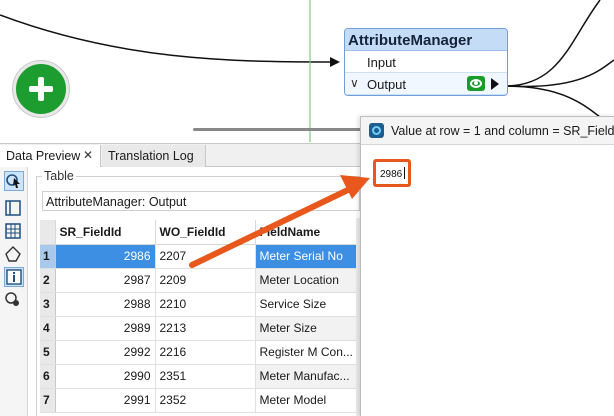 The width and height of the screenshot is (614, 416). I want to click on grid-icon, so click(14, 232).